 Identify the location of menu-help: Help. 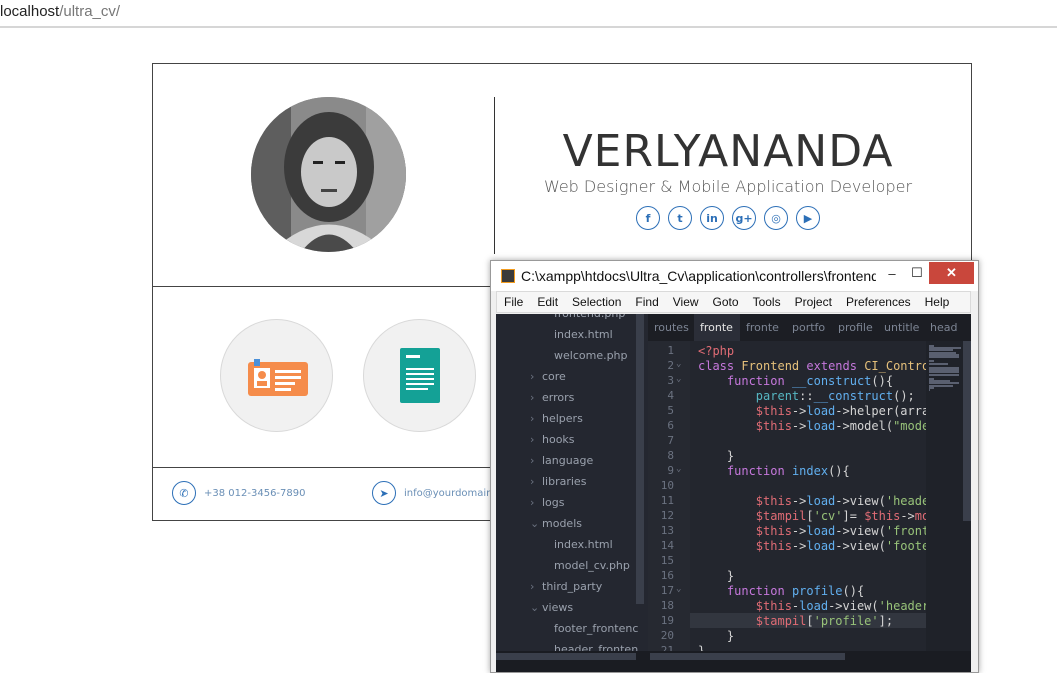
(937, 302).